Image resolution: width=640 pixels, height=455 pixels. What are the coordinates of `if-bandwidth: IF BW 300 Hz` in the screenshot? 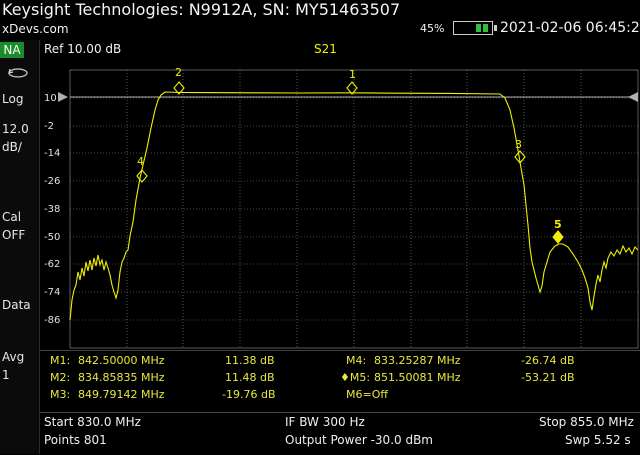 It's located at (325, 422).